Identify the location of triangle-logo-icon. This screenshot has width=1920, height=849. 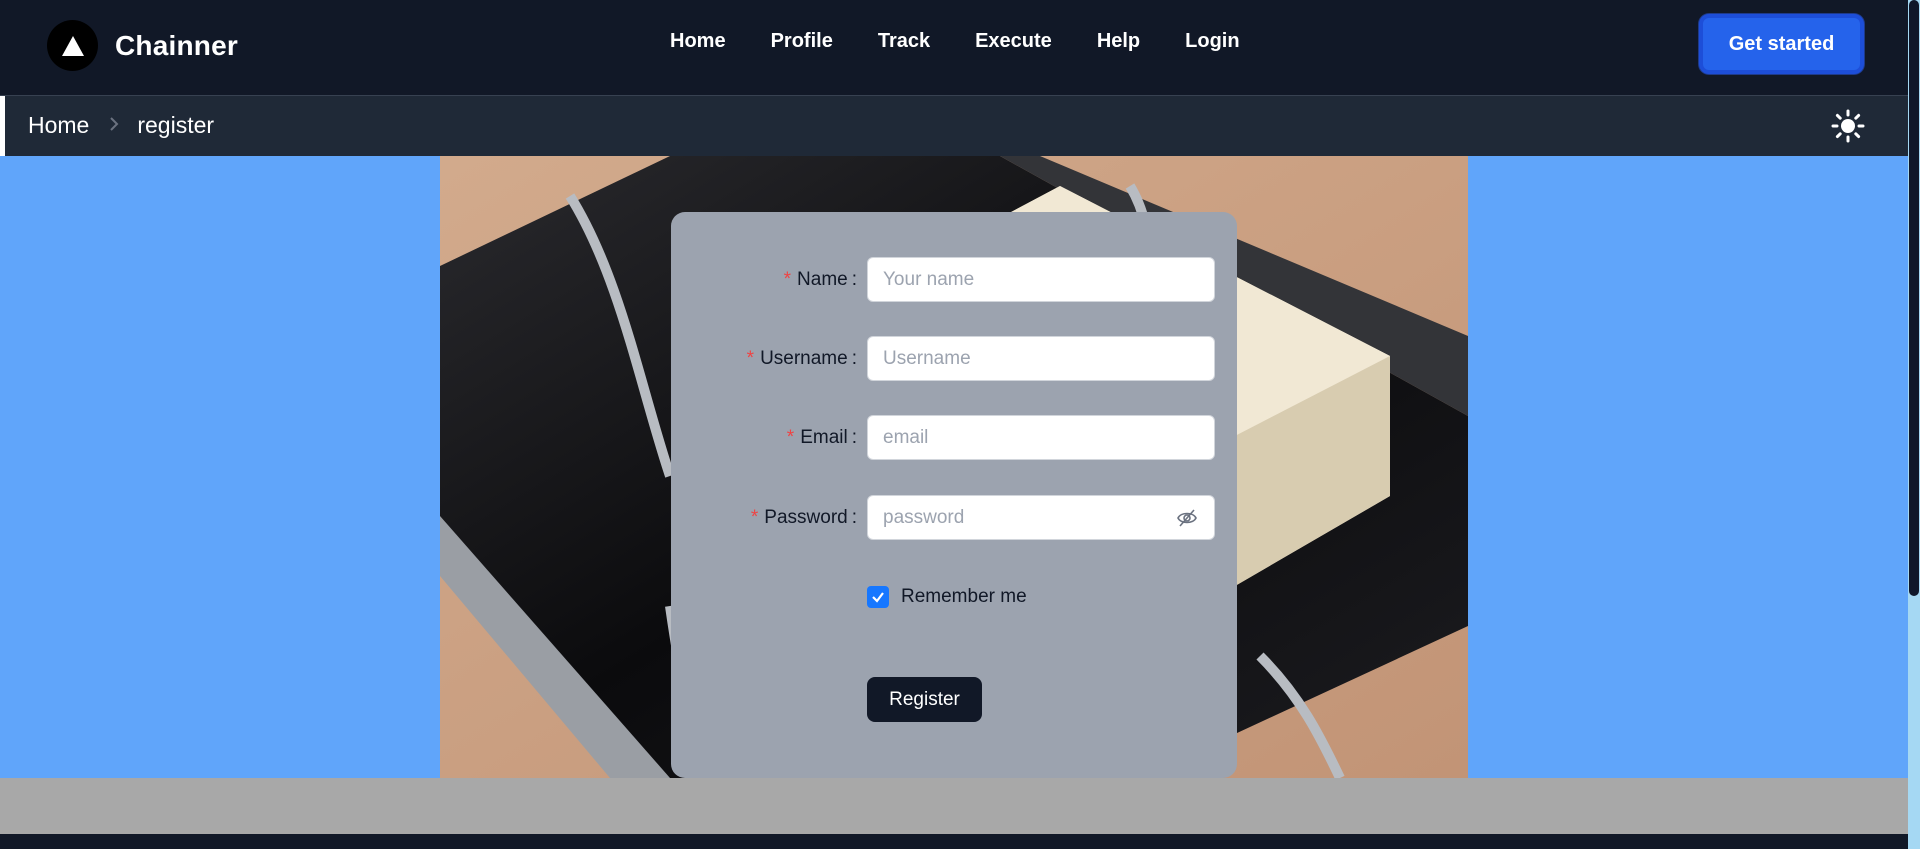
(72, 45).